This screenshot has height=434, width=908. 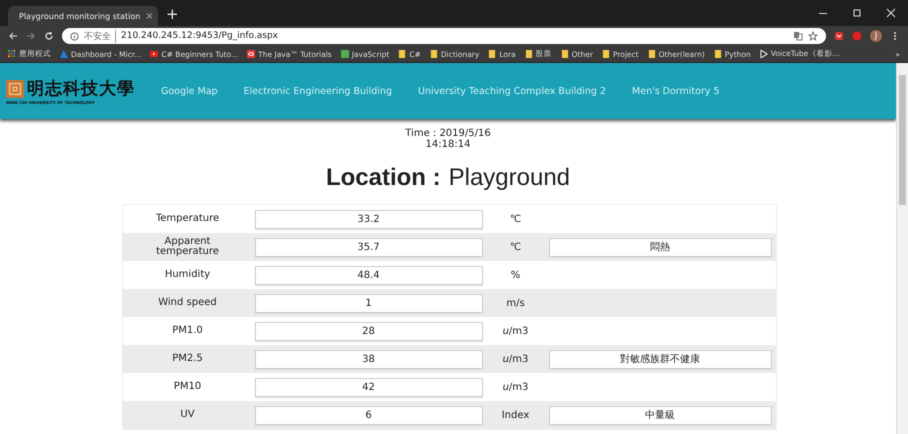 What do you see at coordinates (368, 387) in the screenshot?
I see `value-field: 42` at bounding box center [368, 387].